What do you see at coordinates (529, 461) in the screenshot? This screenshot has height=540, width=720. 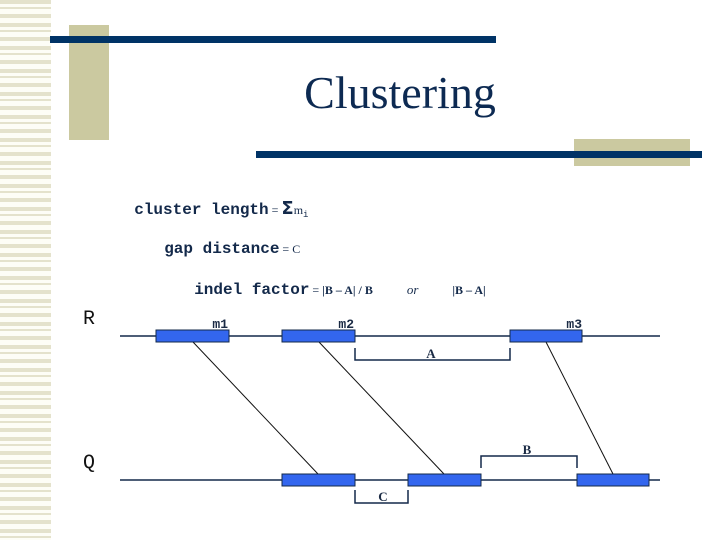 I see `bracket-b` at bounding box center [529, 461].